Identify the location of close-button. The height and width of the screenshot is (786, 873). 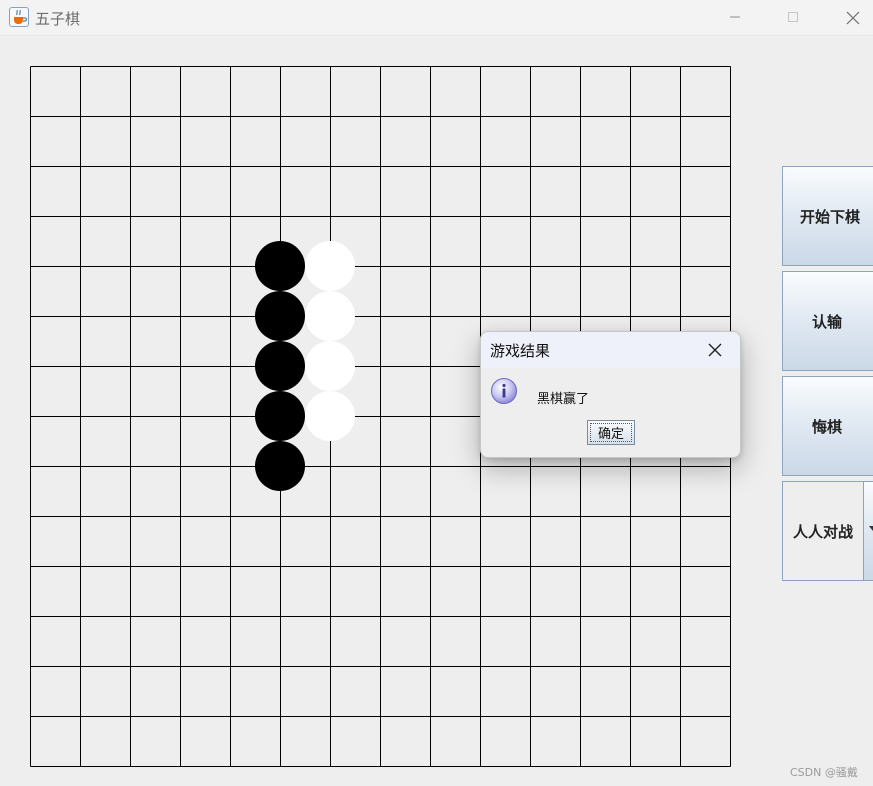
(851, 17).